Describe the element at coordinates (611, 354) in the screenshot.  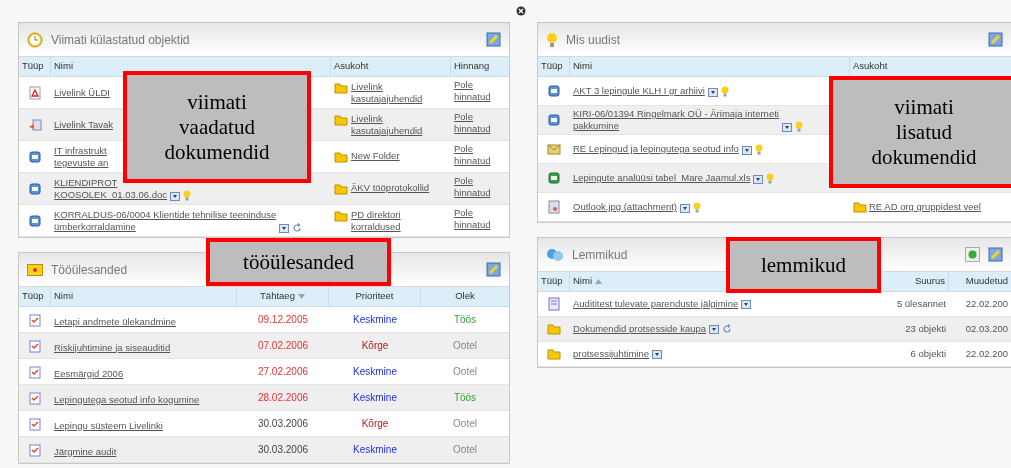
I see `document-link: protsessijuhtimine` at that location.